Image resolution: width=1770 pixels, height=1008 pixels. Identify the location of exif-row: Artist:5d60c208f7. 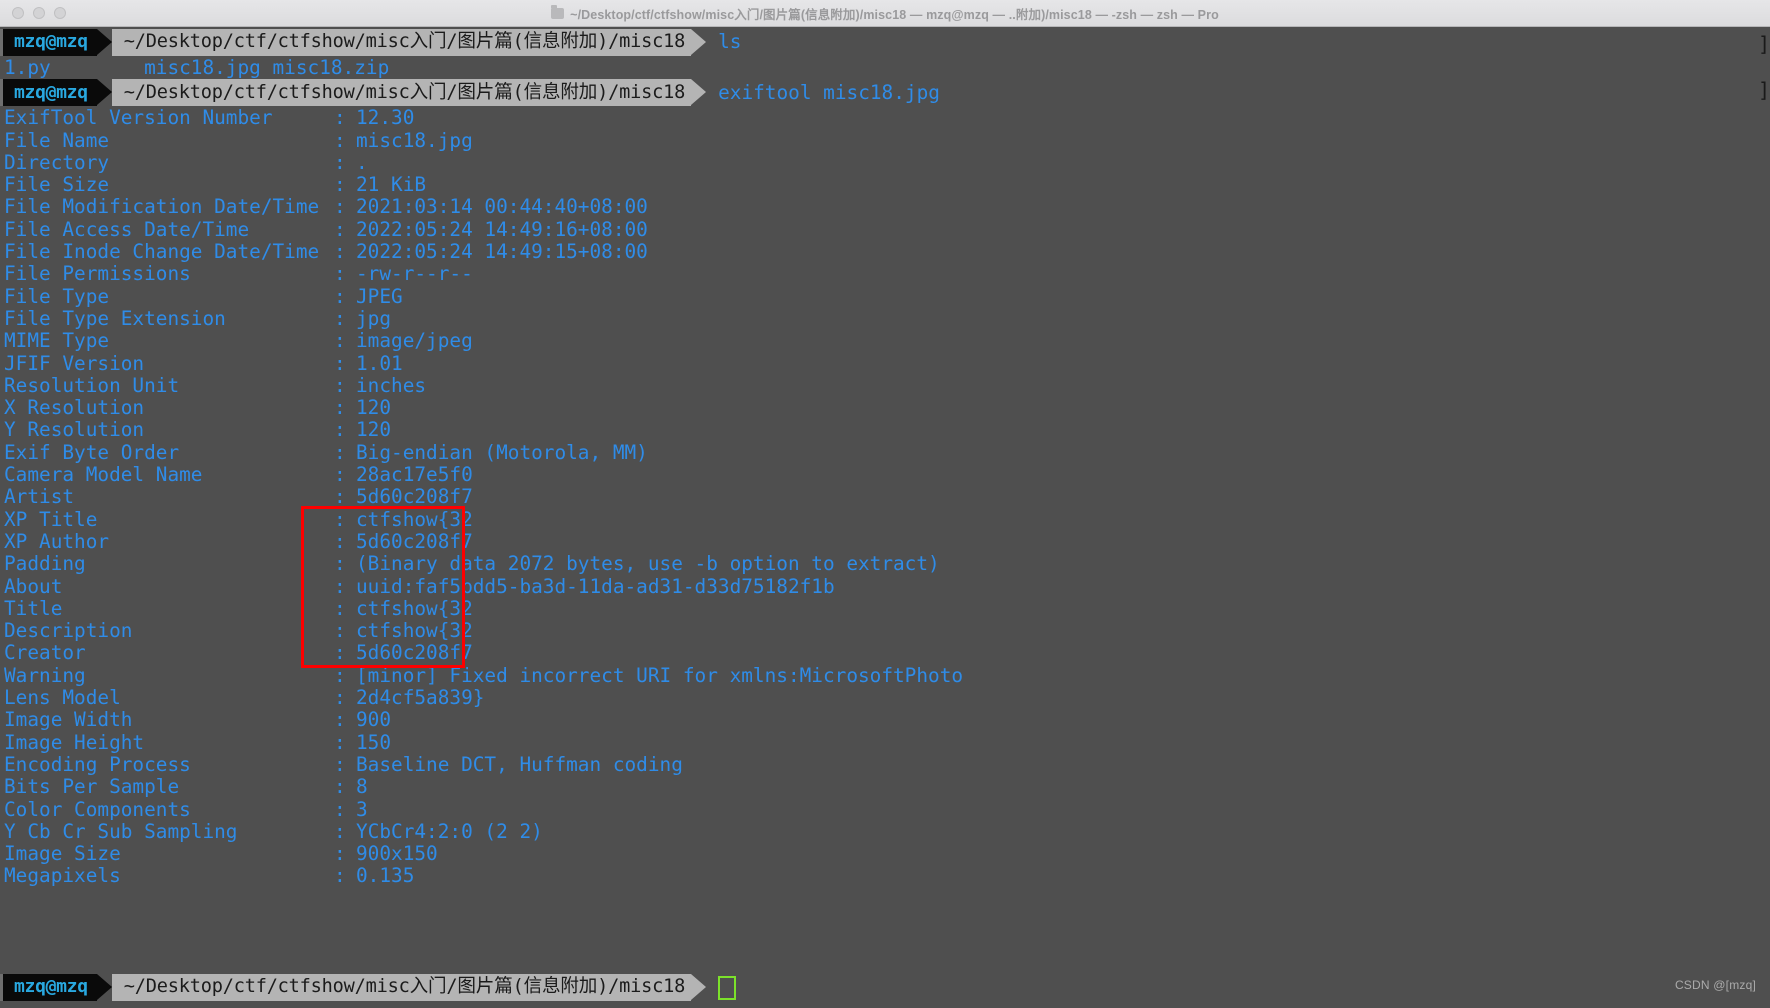
(887, 497).